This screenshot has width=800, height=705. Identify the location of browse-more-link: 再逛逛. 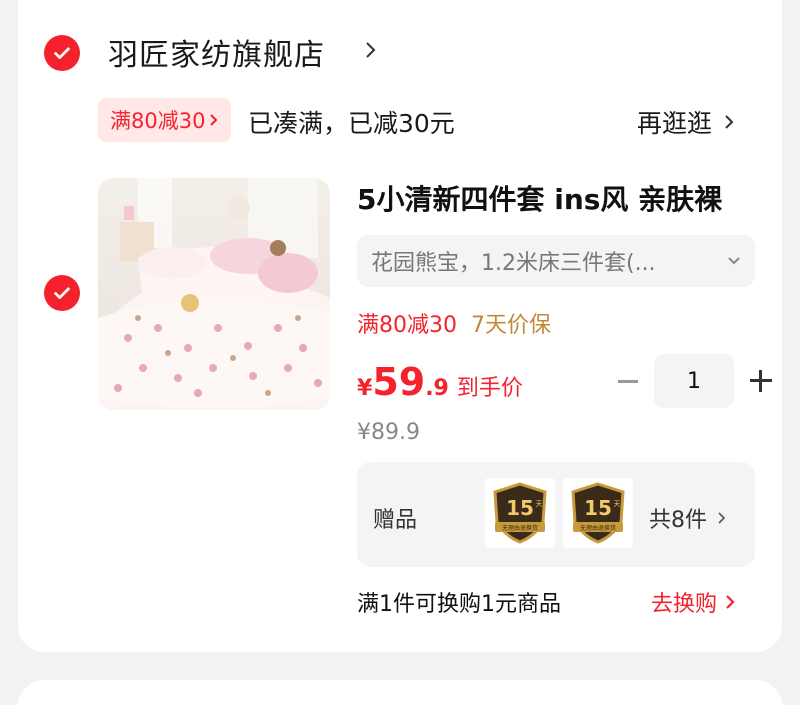
(685, 122).